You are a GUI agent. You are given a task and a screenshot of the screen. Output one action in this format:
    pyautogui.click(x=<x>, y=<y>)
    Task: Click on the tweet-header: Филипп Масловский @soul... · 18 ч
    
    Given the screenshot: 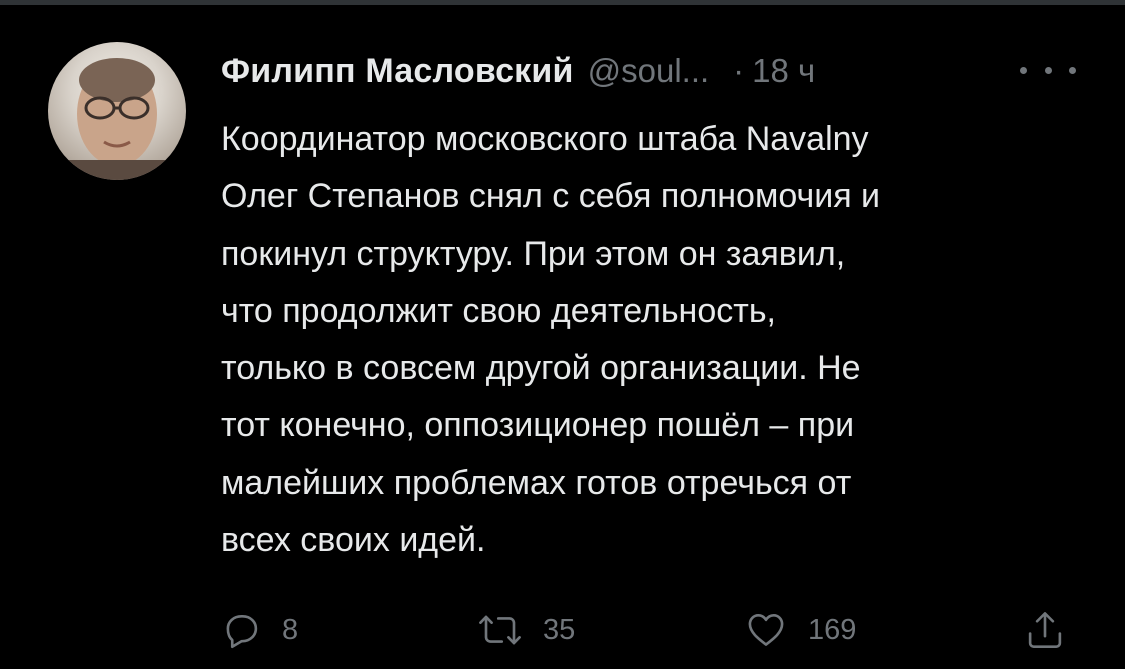 What is the action you would take?
    pyautogui.click(x=651, y=71)
    